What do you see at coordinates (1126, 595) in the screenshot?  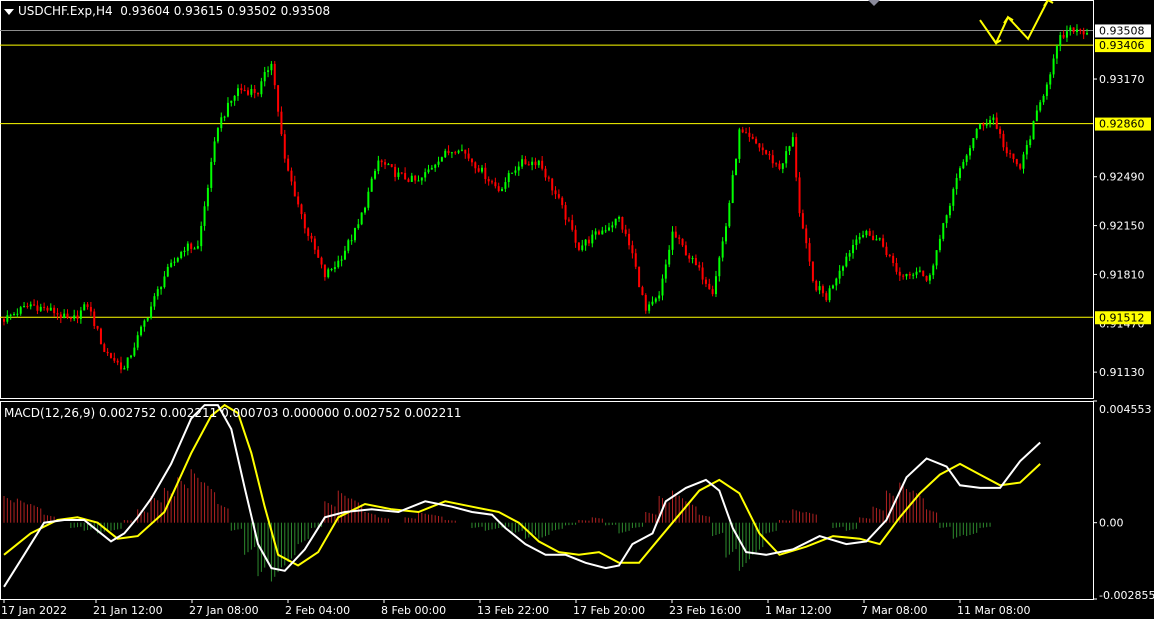 I see `macd-tick-label: -0.002855` at bounding box center [1126, 595].